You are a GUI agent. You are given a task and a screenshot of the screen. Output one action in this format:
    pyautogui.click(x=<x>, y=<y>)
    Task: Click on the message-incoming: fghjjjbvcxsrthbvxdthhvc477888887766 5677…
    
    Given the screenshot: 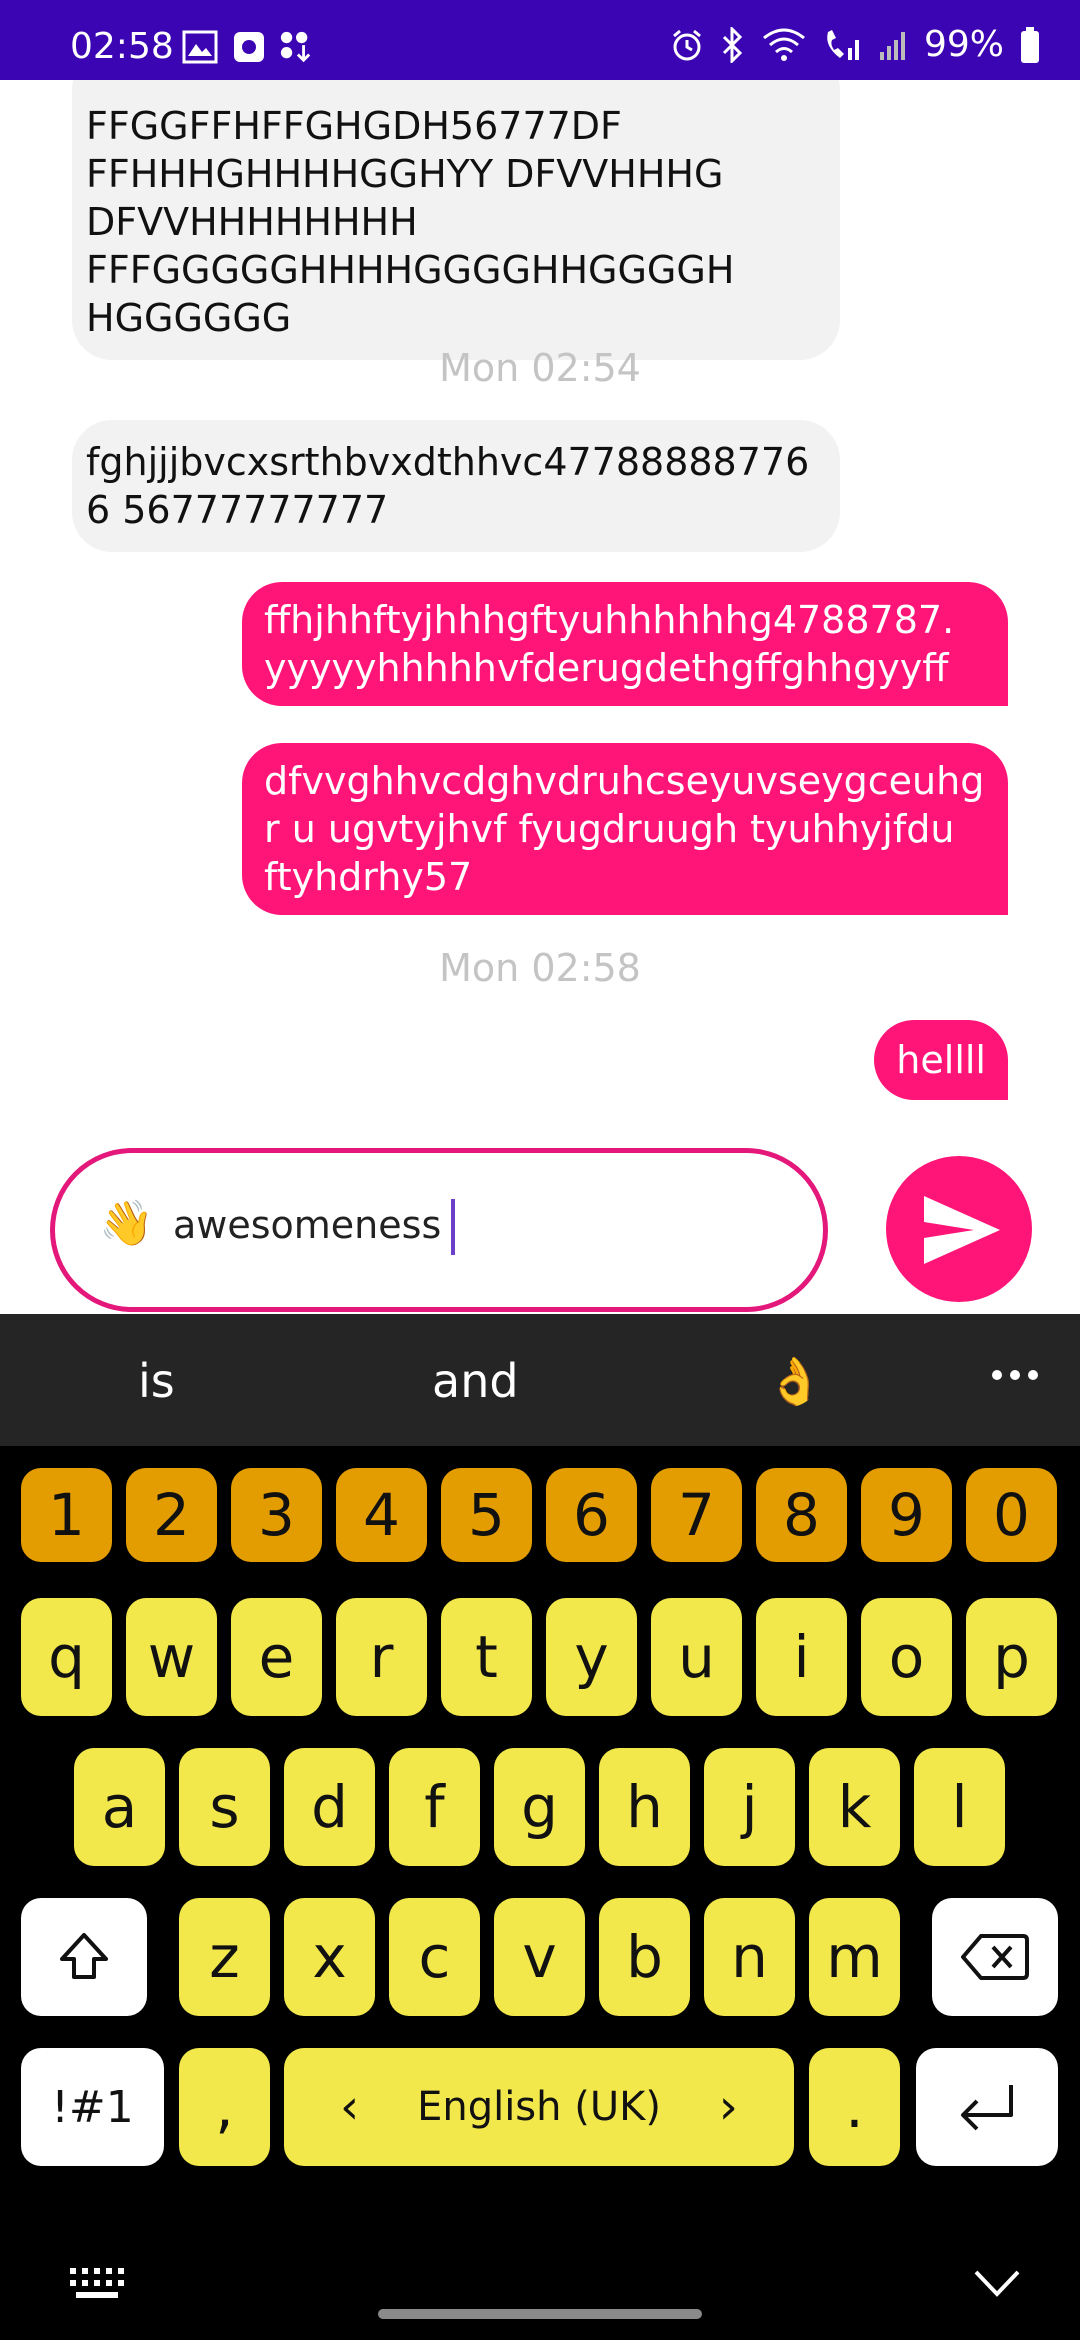 What is the action you would take?
    pyautogui.click(x=456, y=486)
    